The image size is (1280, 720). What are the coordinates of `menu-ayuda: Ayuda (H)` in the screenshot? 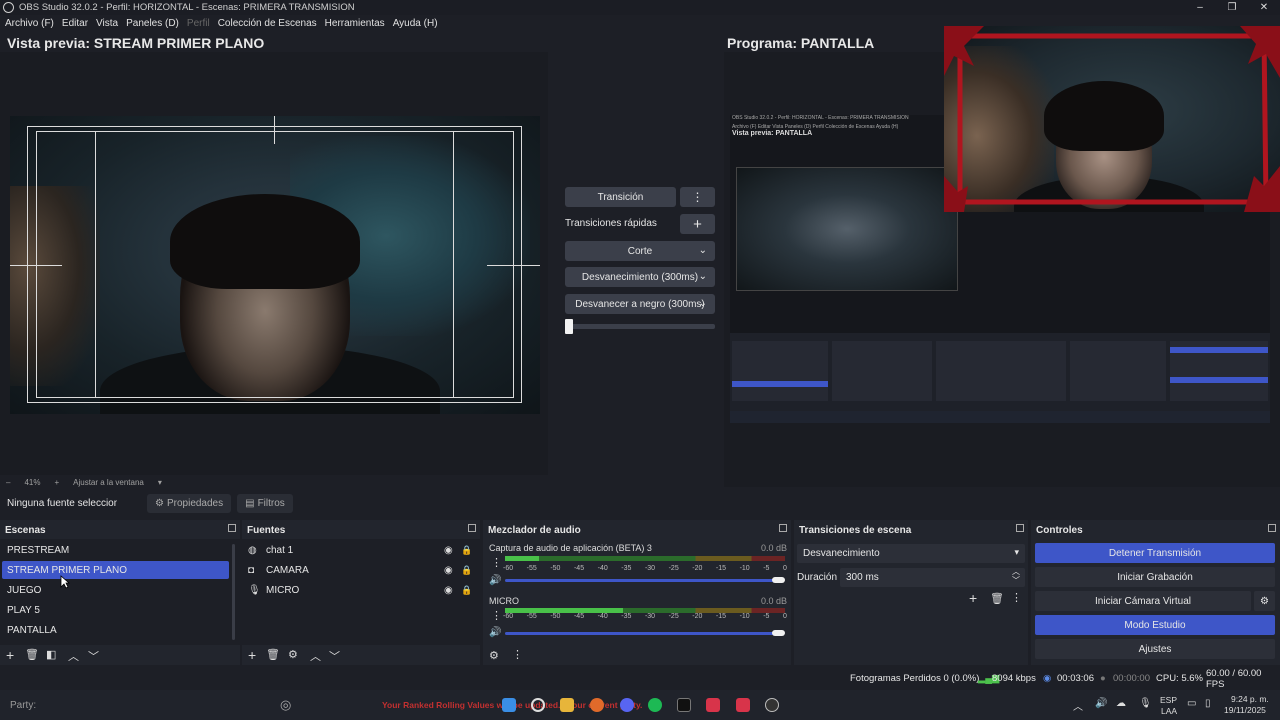 It's located at (415, 23).